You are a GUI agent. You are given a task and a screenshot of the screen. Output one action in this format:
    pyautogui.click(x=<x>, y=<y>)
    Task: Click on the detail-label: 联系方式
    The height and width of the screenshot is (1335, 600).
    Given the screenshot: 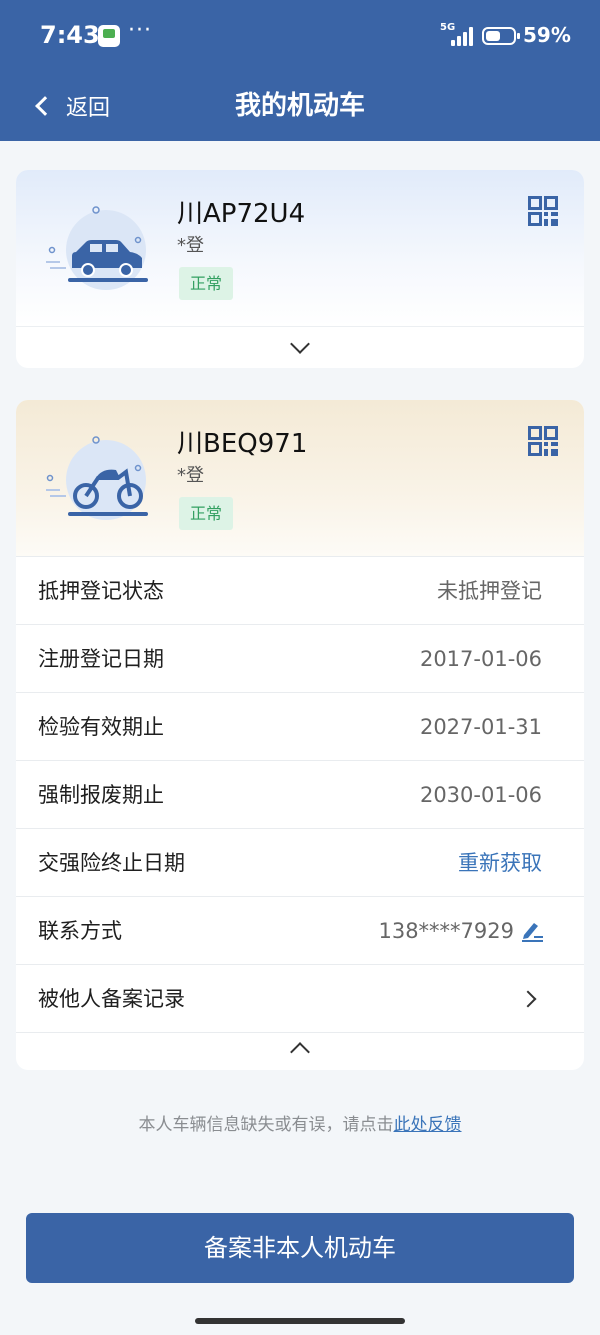 What is the action you would take?
    pyautogui.click(x=80, y=931)
    